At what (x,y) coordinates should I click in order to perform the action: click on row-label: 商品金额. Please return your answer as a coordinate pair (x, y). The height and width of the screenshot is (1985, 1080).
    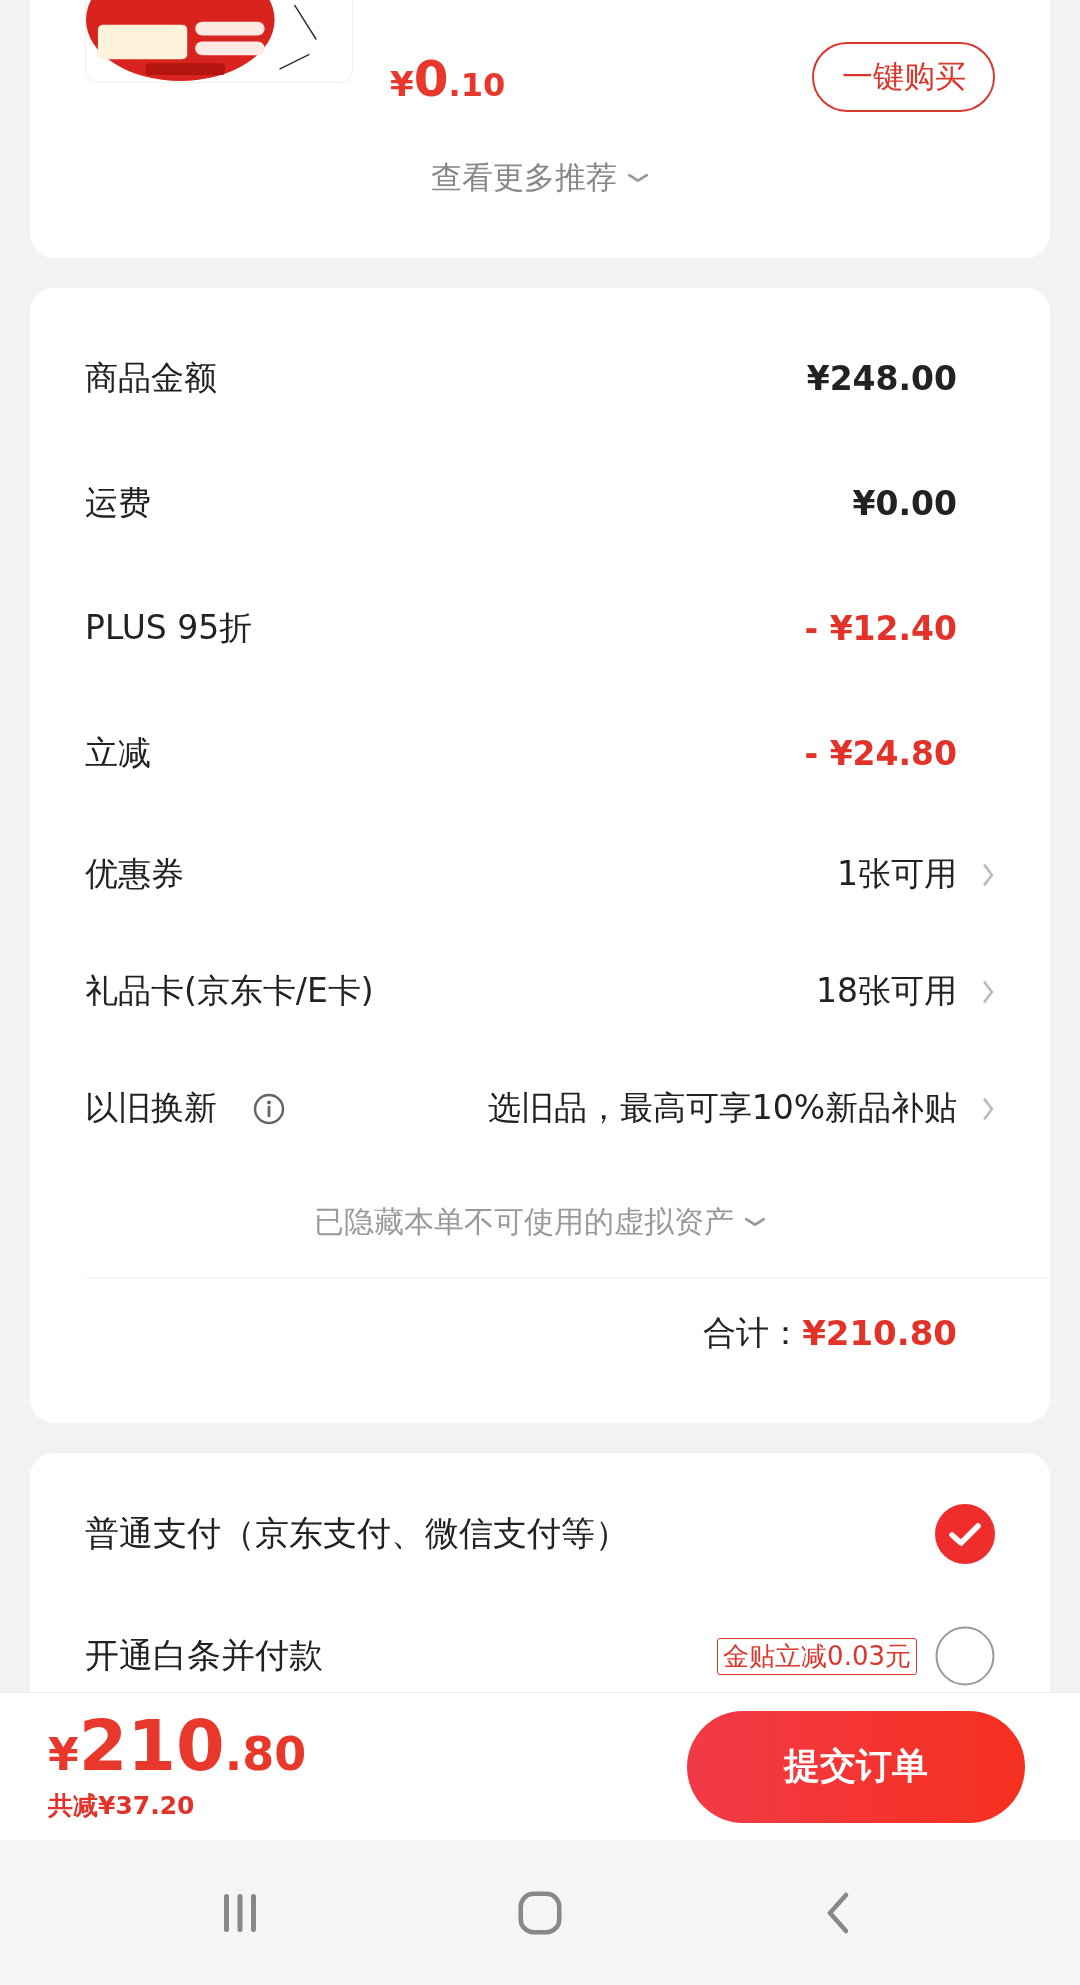
    Looking at the image, I should click on (151, 378).